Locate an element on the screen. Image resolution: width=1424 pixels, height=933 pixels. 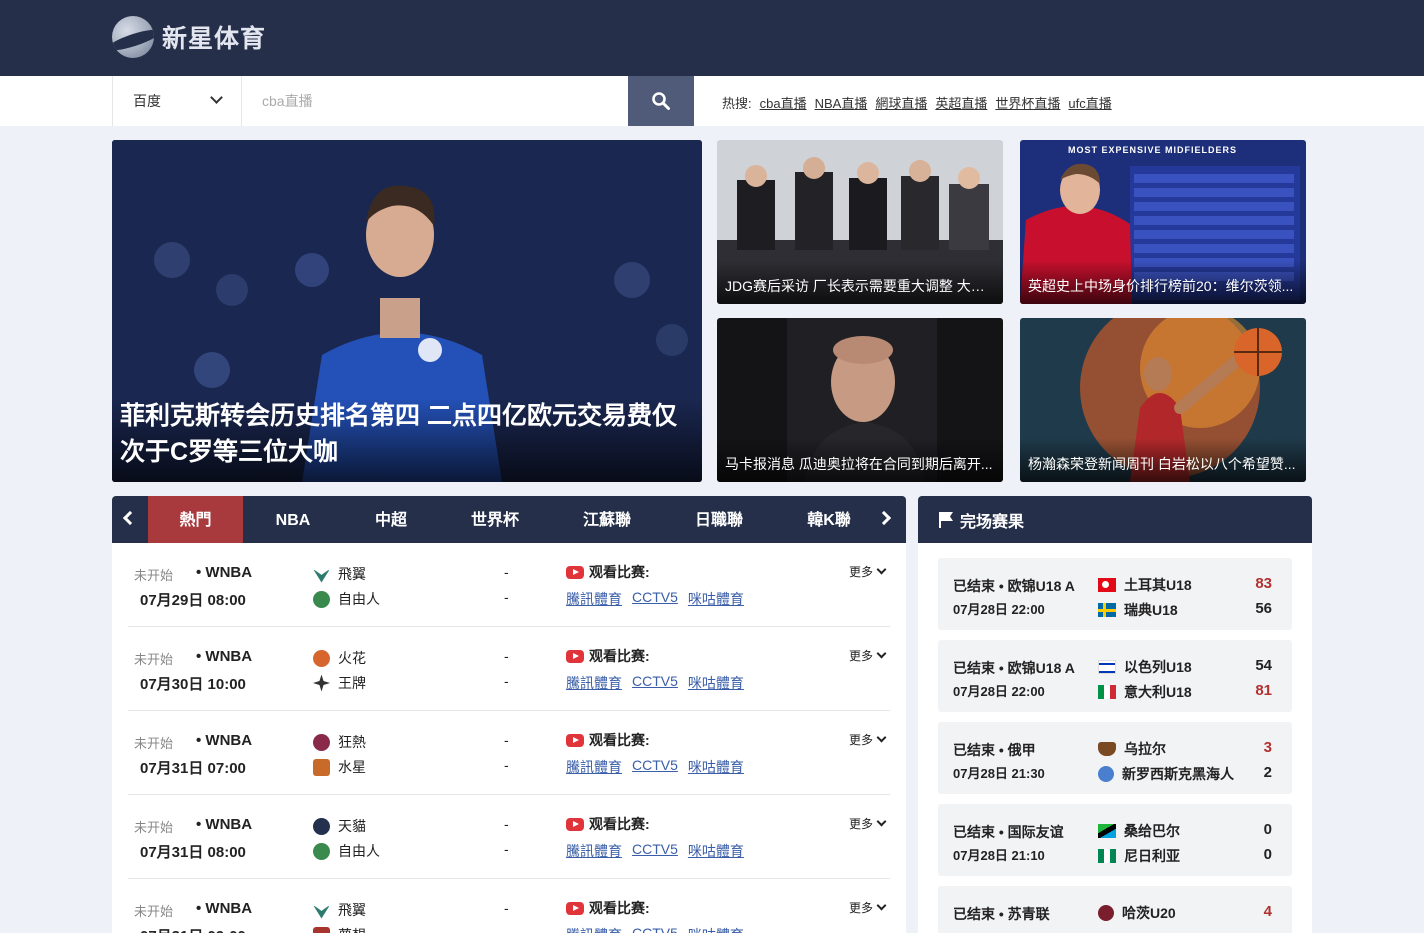
result-card: 已结束 • 国际友谊 07月28日 21:10 桑给巴尔 尼日利亚 0 0 is located at coordinates (1115, 840).